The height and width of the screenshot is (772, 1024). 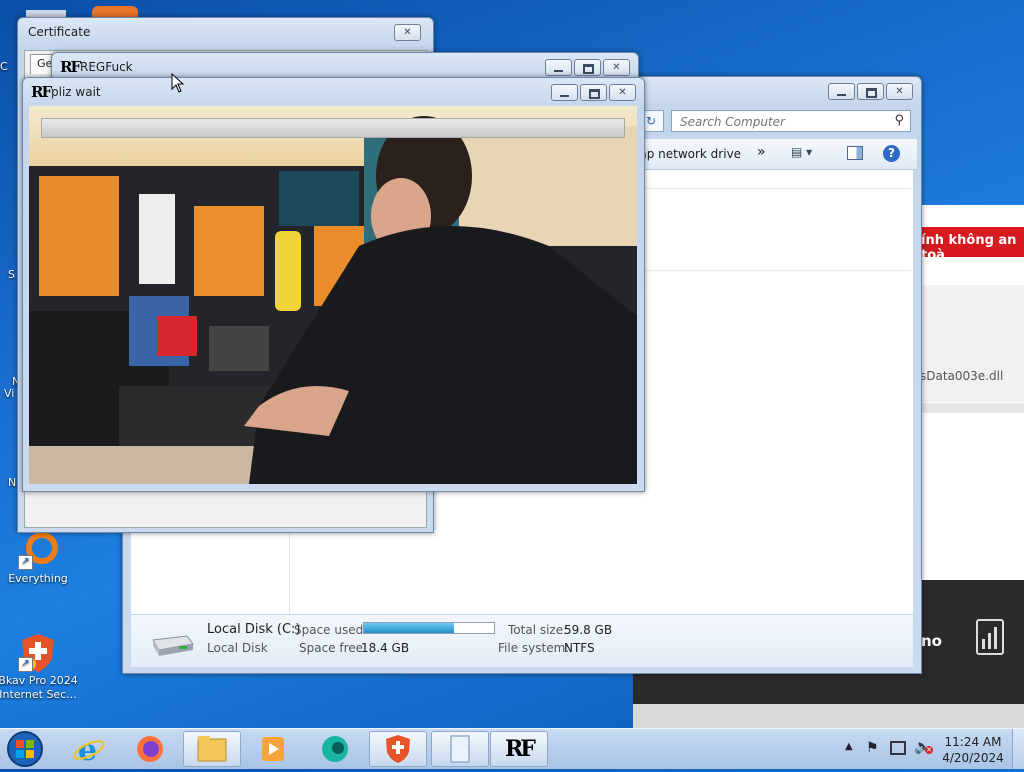 What do you see at coordinates (172, 646) in the screenshot?
I see `drive-icon` at bounding box center [172, 646].